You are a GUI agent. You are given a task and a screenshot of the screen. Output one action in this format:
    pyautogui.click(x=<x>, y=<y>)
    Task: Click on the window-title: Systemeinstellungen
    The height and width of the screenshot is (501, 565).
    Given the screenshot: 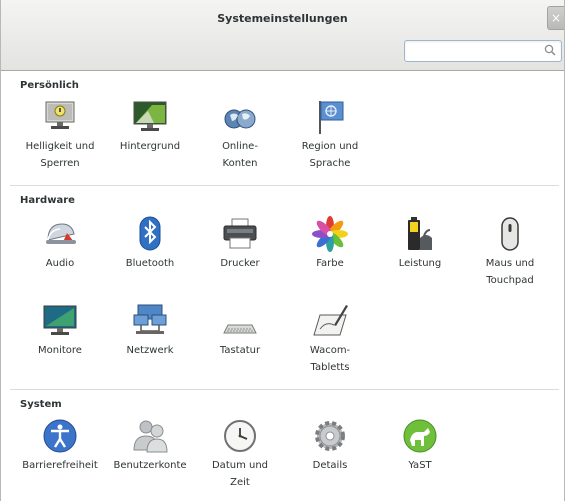 What is the action you would take?
    pyautogui.click(x=282, y=18)
    